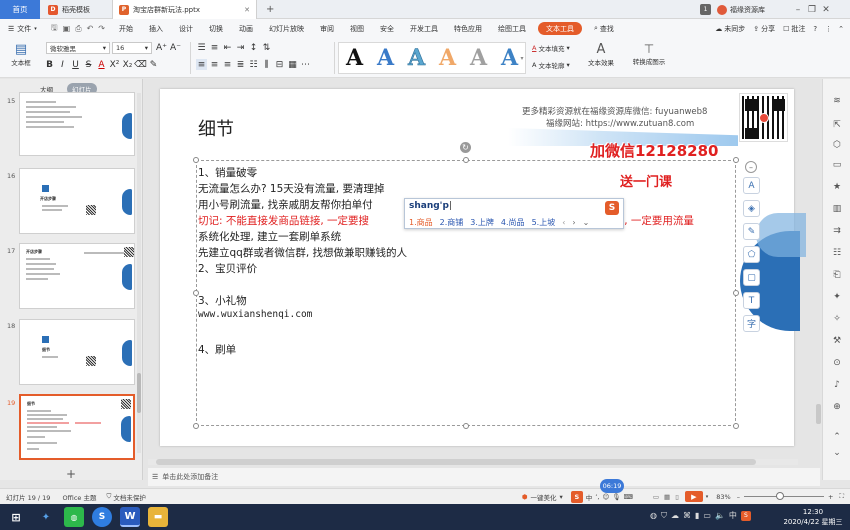 This screenshot has height=530, width=850. Describe the element at coordinates (21, 54) in the screenshot. I see `textbox-button: ▤ 文本框` at that location.